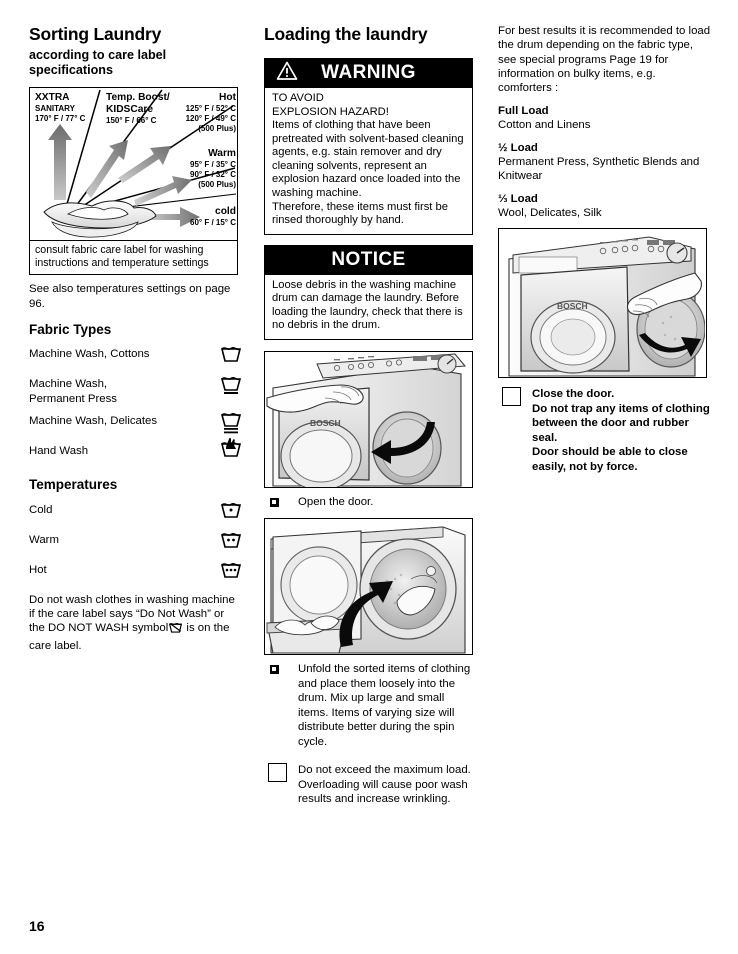 The width and height of the screenshot is (738, 954). What do you see at coordinates (523, 110) in the screenshot?
I see `load-type-heading: Full Load` at bounding box center [523, 110].